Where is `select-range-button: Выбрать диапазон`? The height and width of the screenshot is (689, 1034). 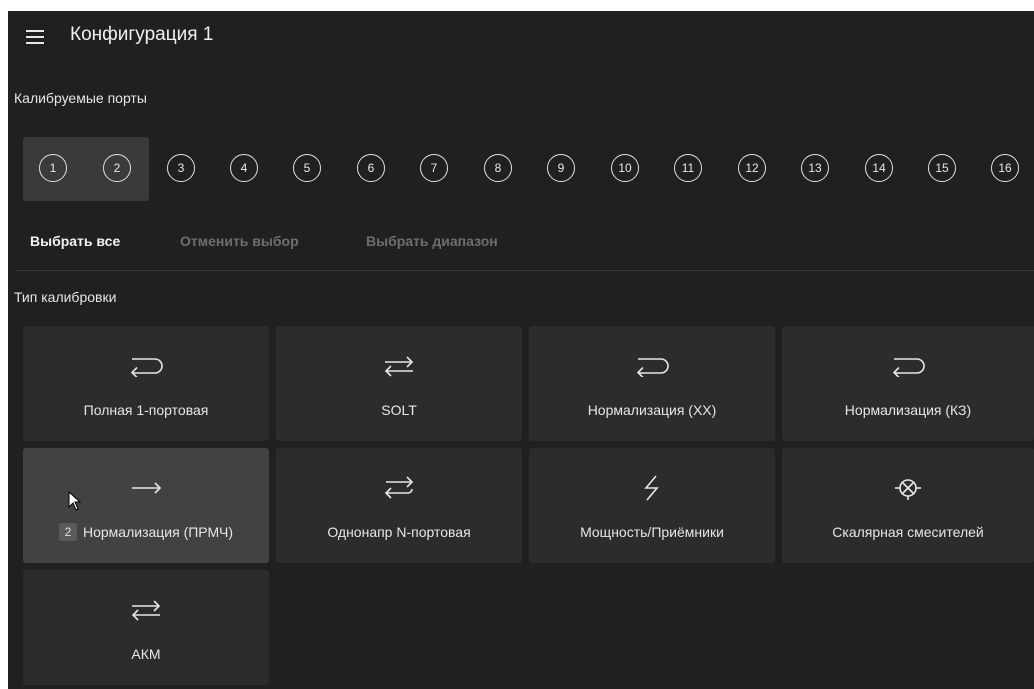 select-range-button: Выбрать диапазон is located at coordinates (432, 241).